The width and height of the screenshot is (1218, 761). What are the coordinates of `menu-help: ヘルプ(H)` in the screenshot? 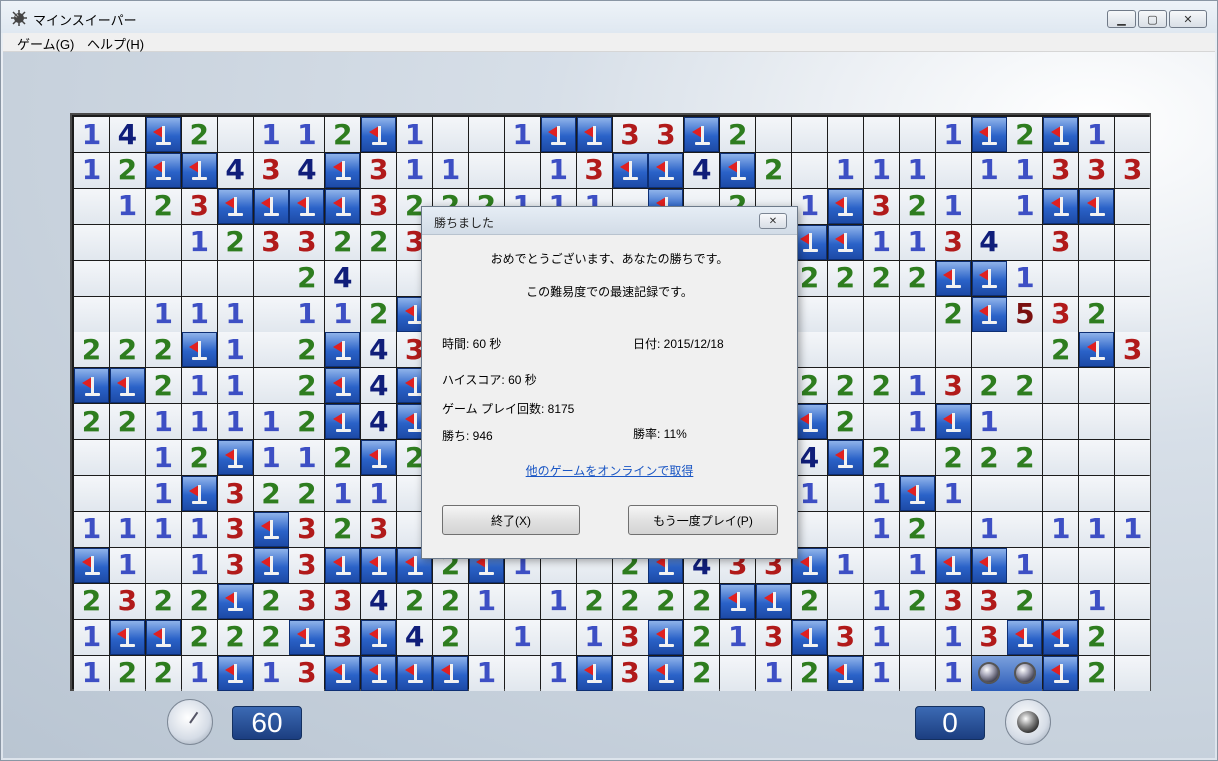 It's located at (115, 43).